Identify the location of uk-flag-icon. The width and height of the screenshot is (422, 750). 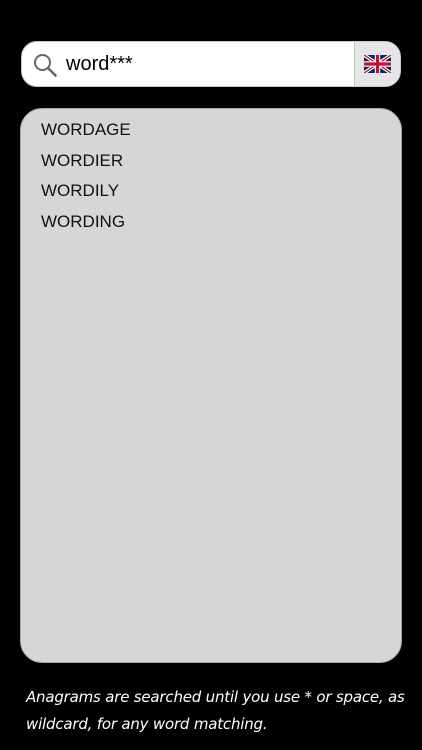
(377, 64).